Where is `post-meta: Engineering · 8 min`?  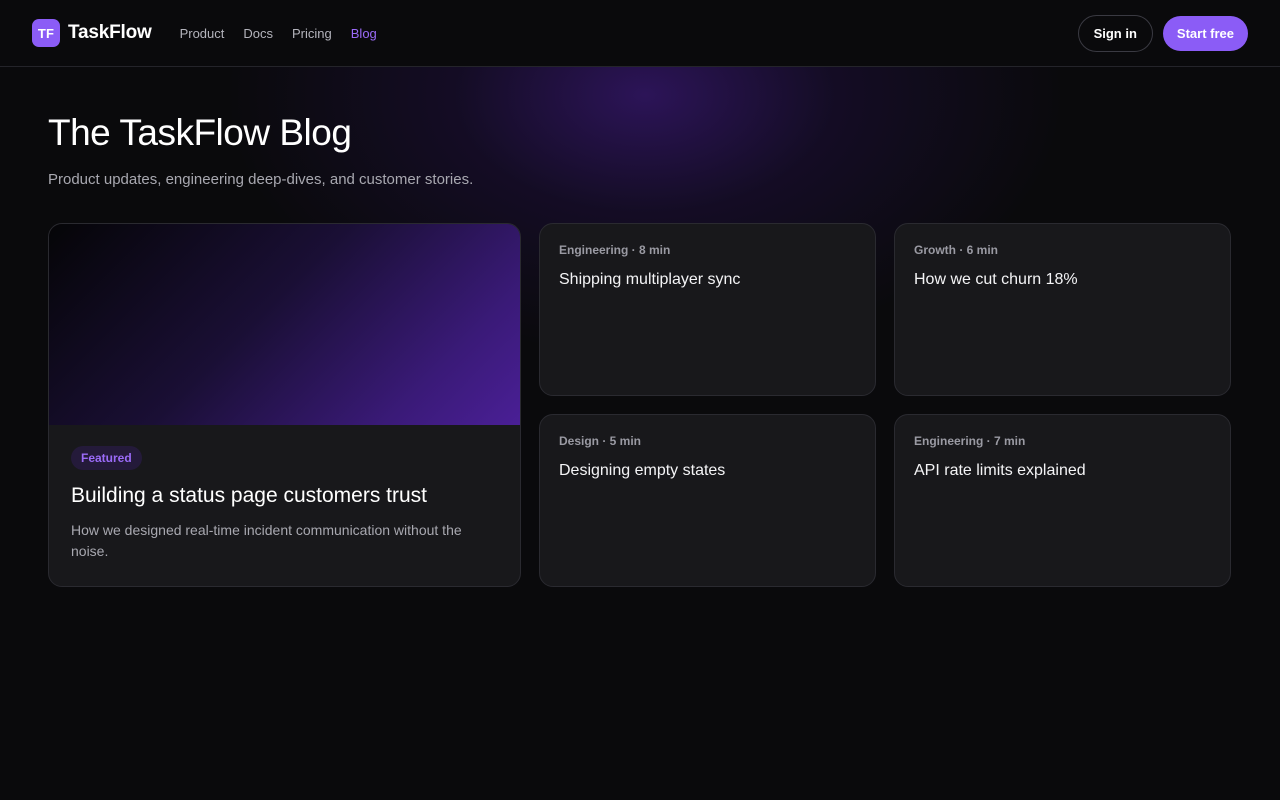 post-meta: Engineering · 8 min is located at coordinates (615, 250).